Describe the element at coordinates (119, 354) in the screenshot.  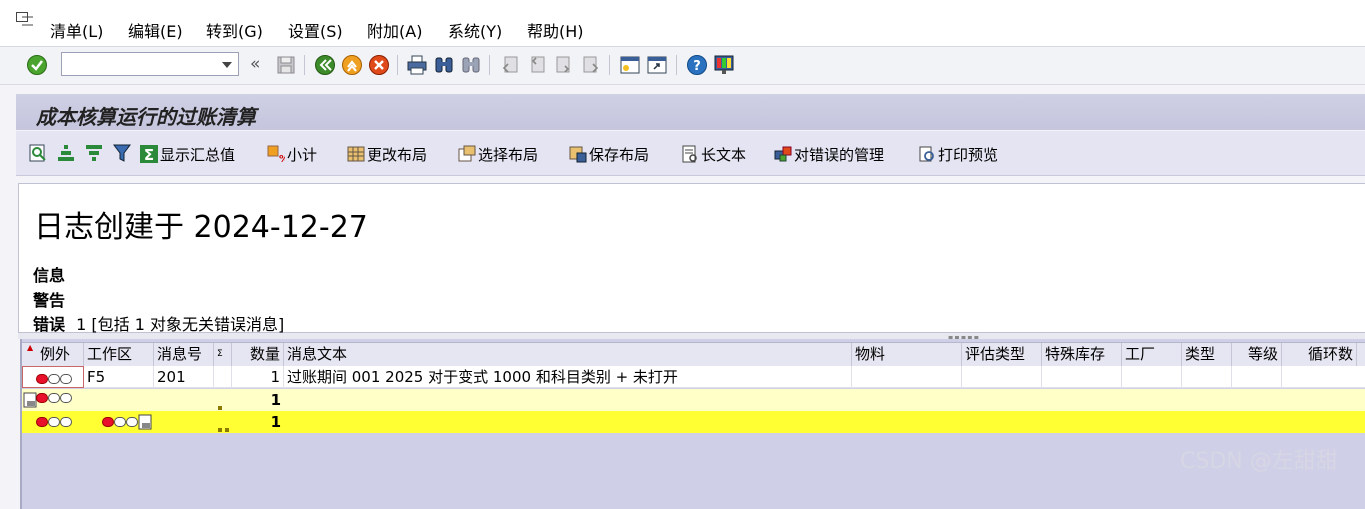
I see `col-work-area: 工作区` at that location.